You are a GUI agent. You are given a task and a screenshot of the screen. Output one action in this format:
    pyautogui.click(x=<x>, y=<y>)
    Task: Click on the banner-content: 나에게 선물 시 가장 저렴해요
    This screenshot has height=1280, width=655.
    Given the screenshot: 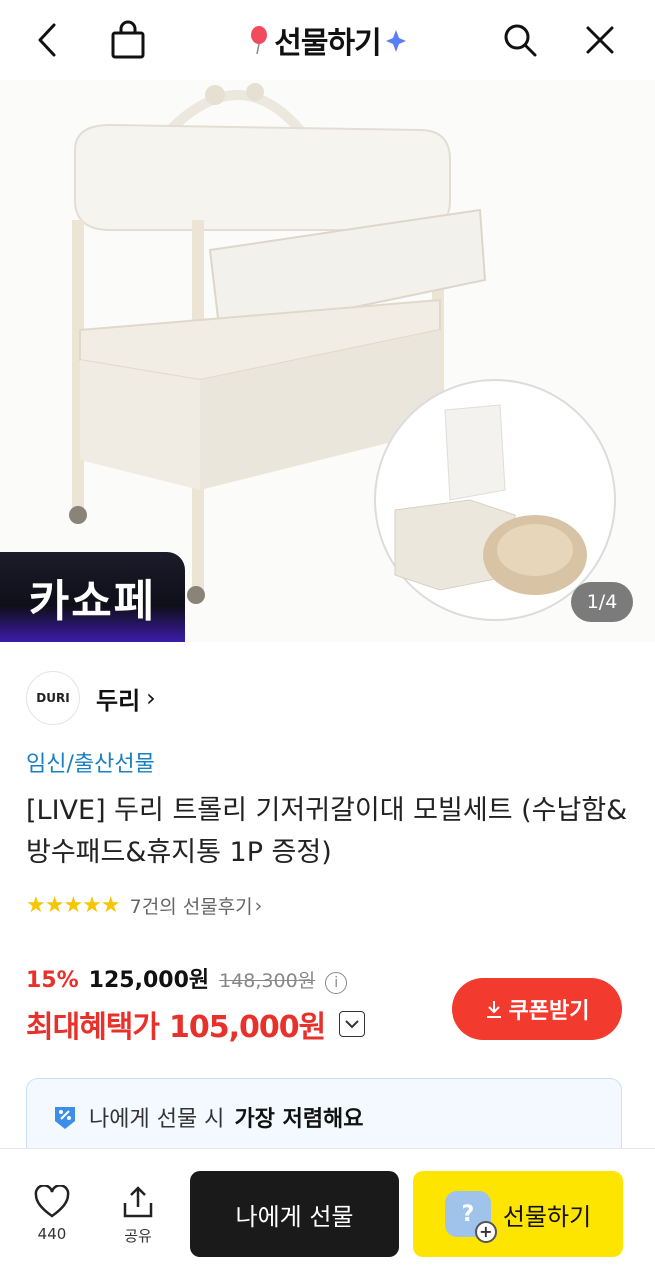 What is the action you would take?
    pyautogui.click(x=207, y=1117)
    